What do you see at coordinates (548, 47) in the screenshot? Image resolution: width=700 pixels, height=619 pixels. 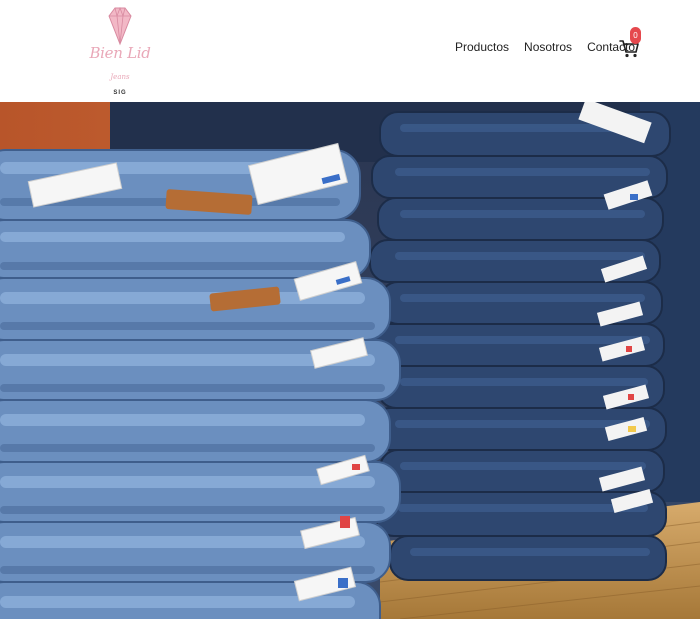 I see `nav-link-nosotros: Nosotros` at bounding box center [548, 47].